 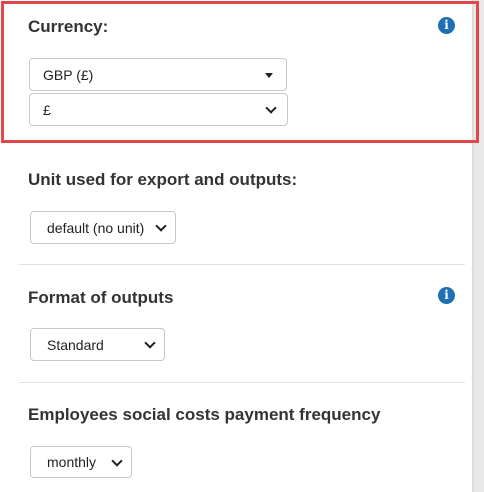 I want to click on unit-title: Unit used for export and outputs:, so click(x=163, y=179).